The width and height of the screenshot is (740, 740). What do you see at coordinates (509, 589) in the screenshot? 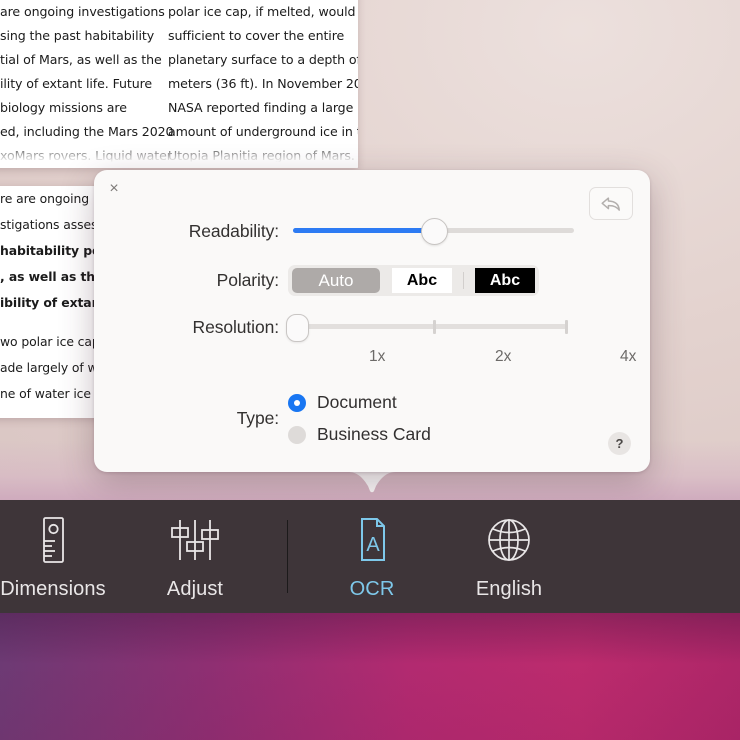
I see `toolbar-label: English` at bounding box center [509, 589].